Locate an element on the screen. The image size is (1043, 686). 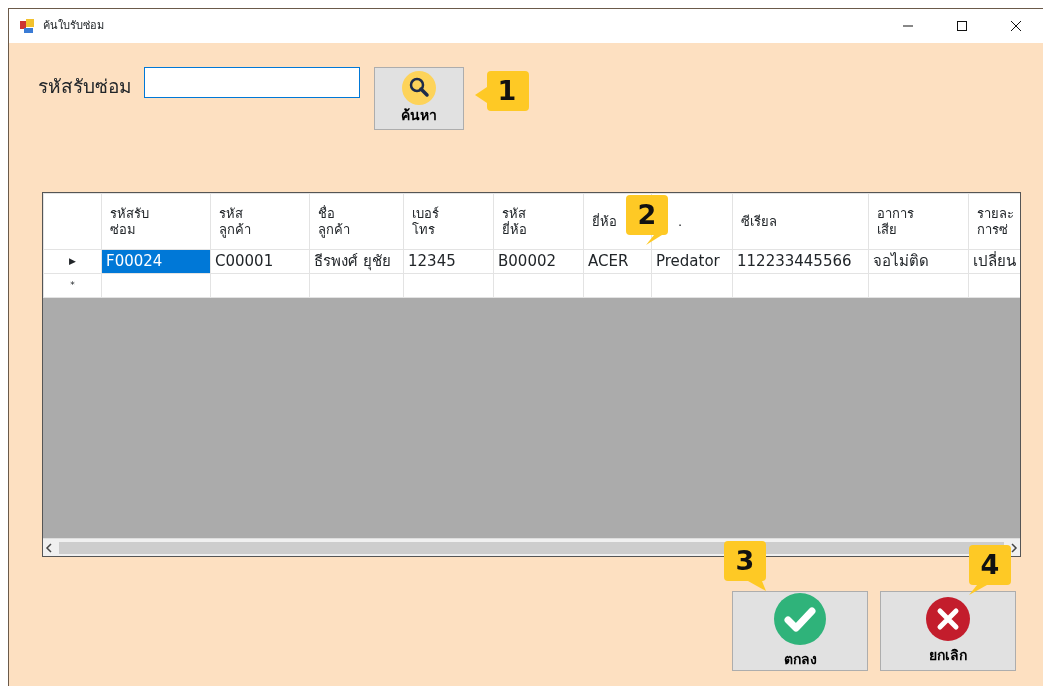
input-field is located at coordinates (252, 82).